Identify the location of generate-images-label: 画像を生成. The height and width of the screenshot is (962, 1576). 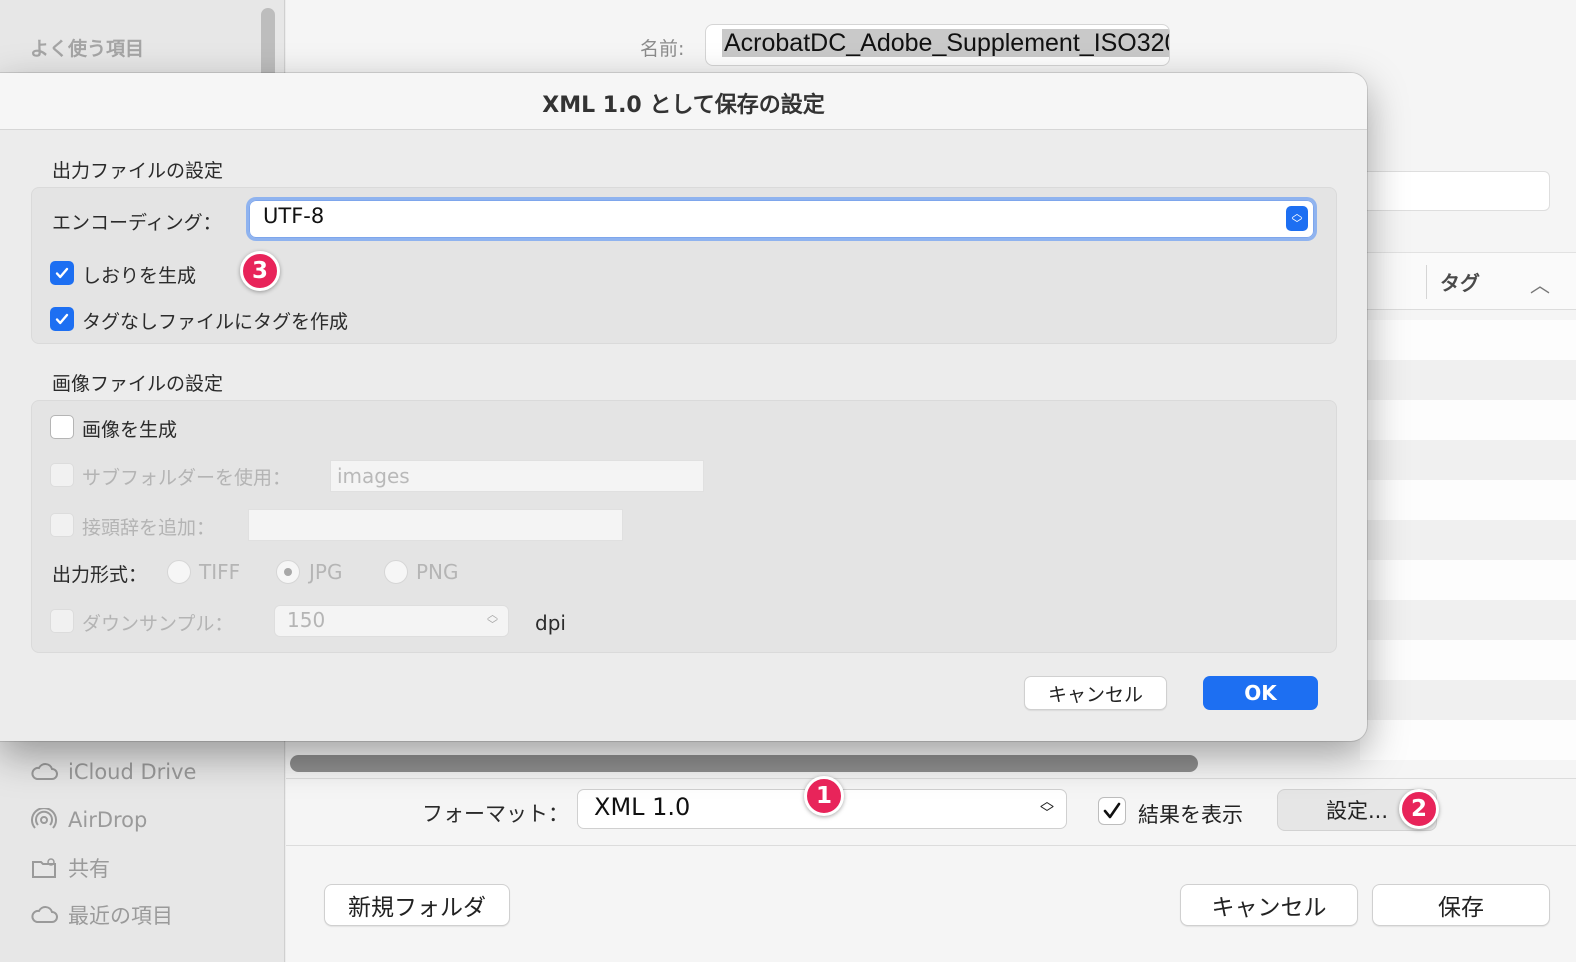
(130, 430).